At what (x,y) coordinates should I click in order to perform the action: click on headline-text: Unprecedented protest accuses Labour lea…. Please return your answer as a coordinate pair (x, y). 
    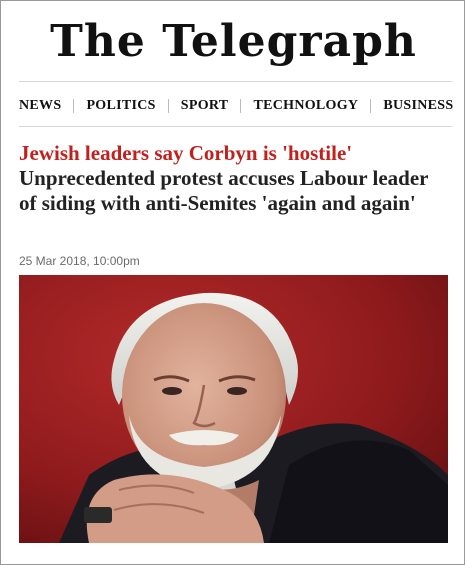
    Looking at the image, I should click on (224, 190).